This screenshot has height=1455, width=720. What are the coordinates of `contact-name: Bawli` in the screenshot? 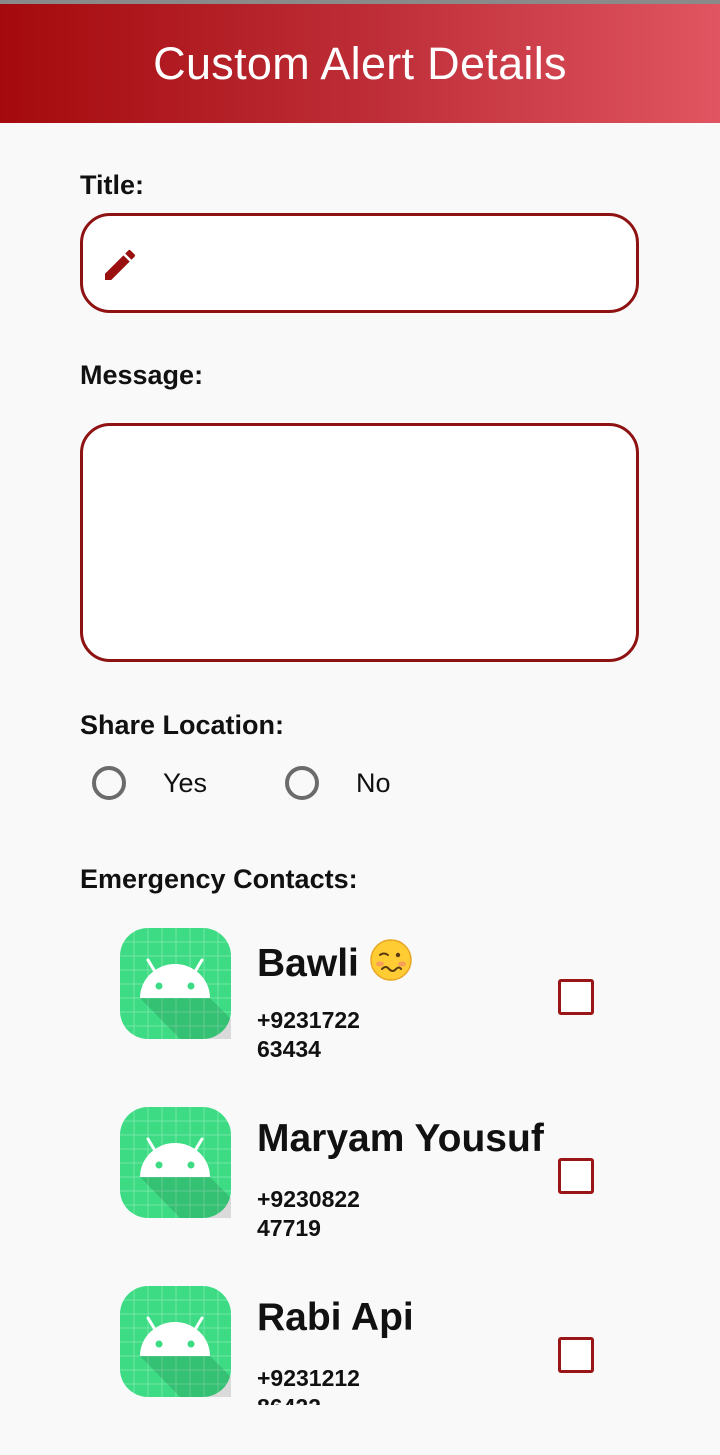 It's located at (335, 962).